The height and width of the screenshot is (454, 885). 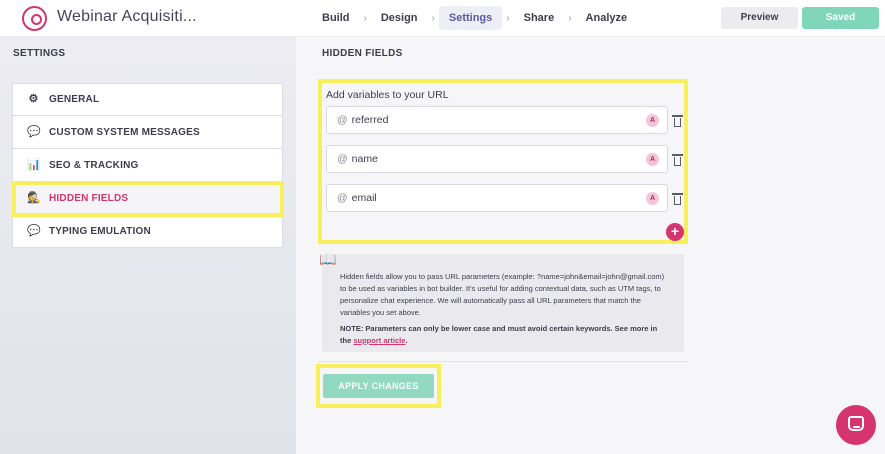 What do you see at coordinates (379, 340) in the screenshot?
I see `support-article-link: support article` at bounding box center [379, 340].